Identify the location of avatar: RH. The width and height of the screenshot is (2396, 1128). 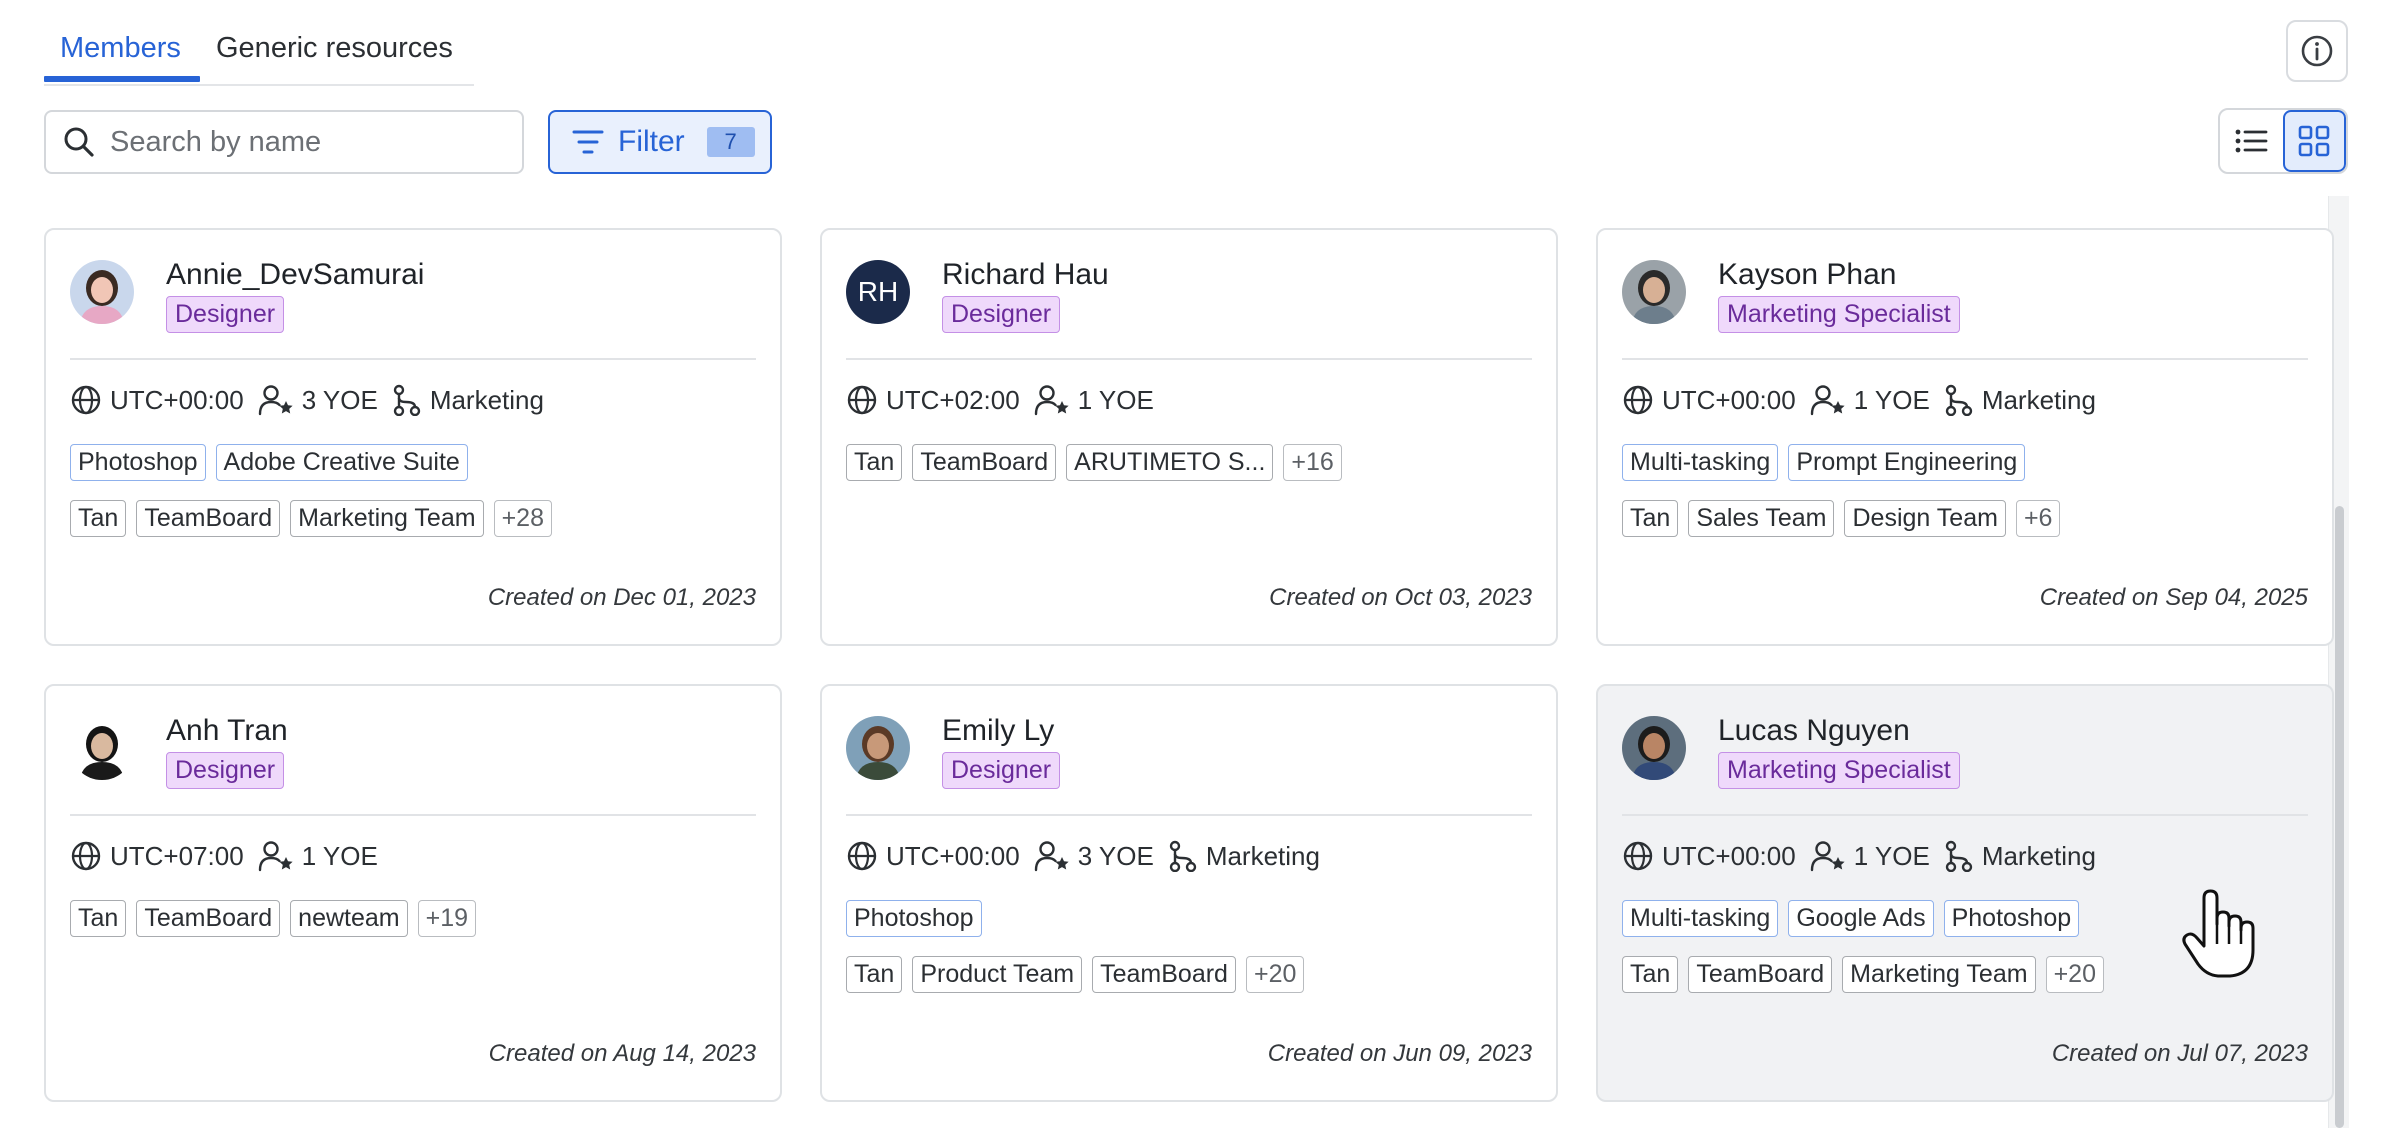
(878, 292).